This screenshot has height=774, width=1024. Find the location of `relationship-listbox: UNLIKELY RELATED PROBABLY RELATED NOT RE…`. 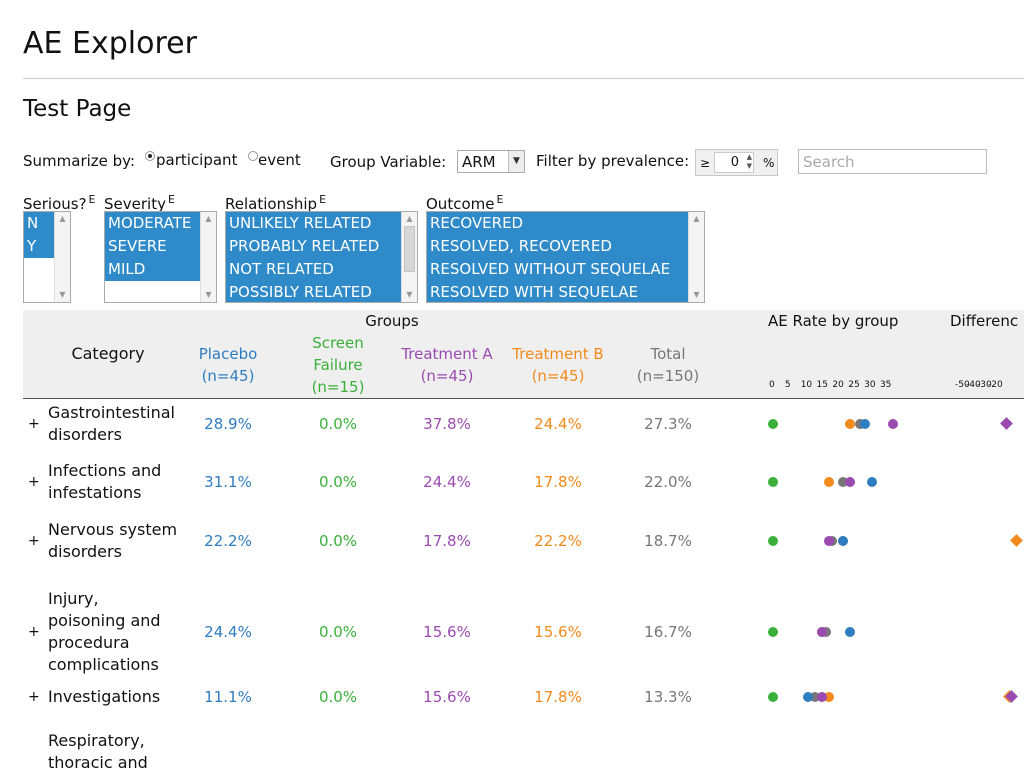

relationship-listbox: UNLIKELY RELATED PROBABLY RELATED NOT RE… is located at coordinates (321, 257).